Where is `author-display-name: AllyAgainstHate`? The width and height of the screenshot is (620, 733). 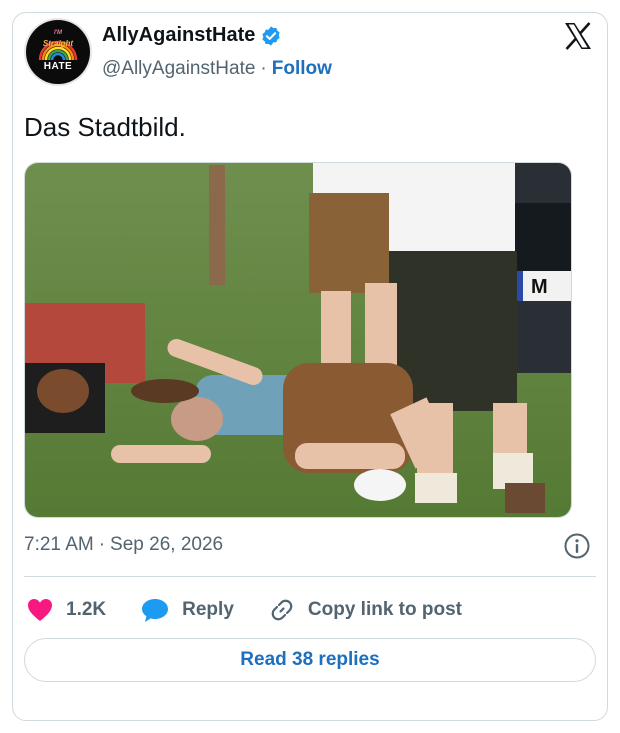 author-display-name: AllyAgainstHate is located at coordinates (178, 35).